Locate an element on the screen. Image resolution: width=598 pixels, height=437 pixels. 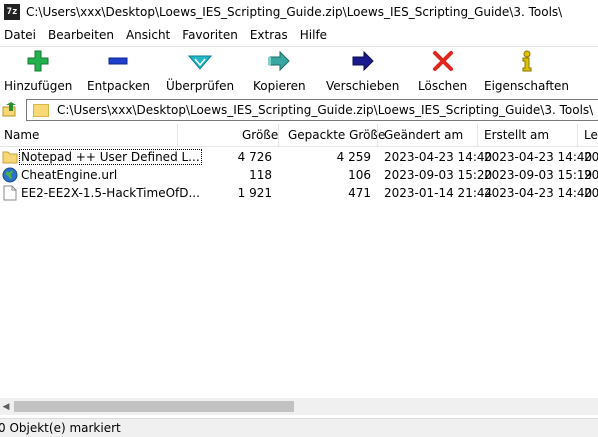
column-name: Name is located at coordinates (21, 135).